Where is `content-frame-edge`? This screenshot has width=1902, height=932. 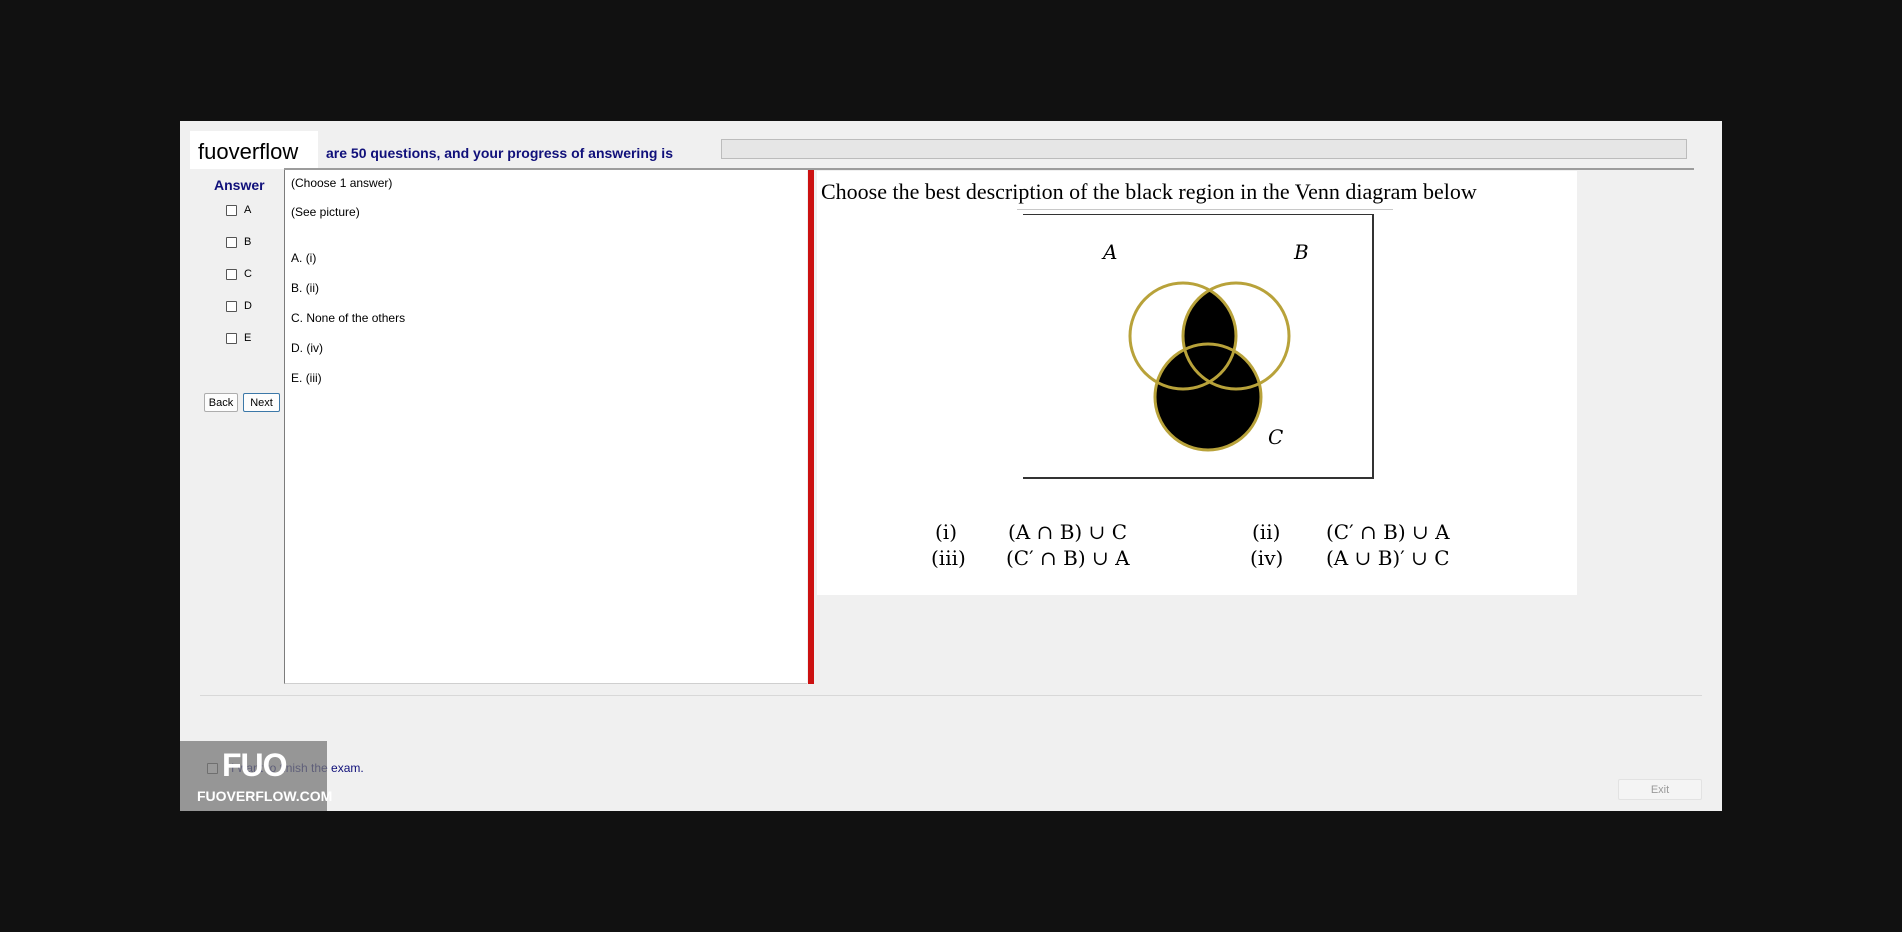 content-frame-edge is located at coordinates (951, 695).